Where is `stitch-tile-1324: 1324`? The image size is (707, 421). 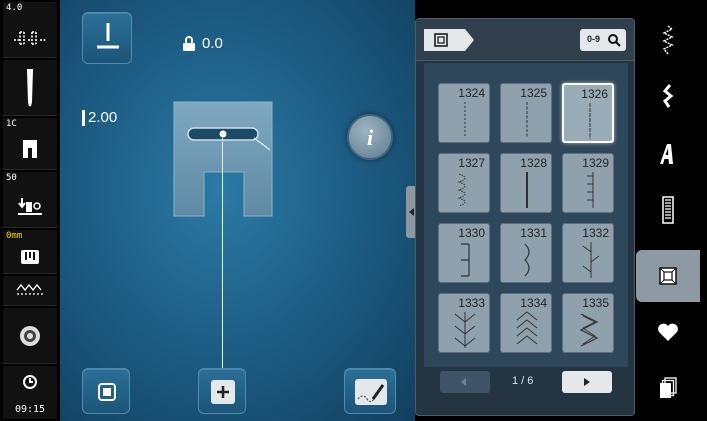 stitch-tile-1324: 1324 is located at coordinates (464, 113).